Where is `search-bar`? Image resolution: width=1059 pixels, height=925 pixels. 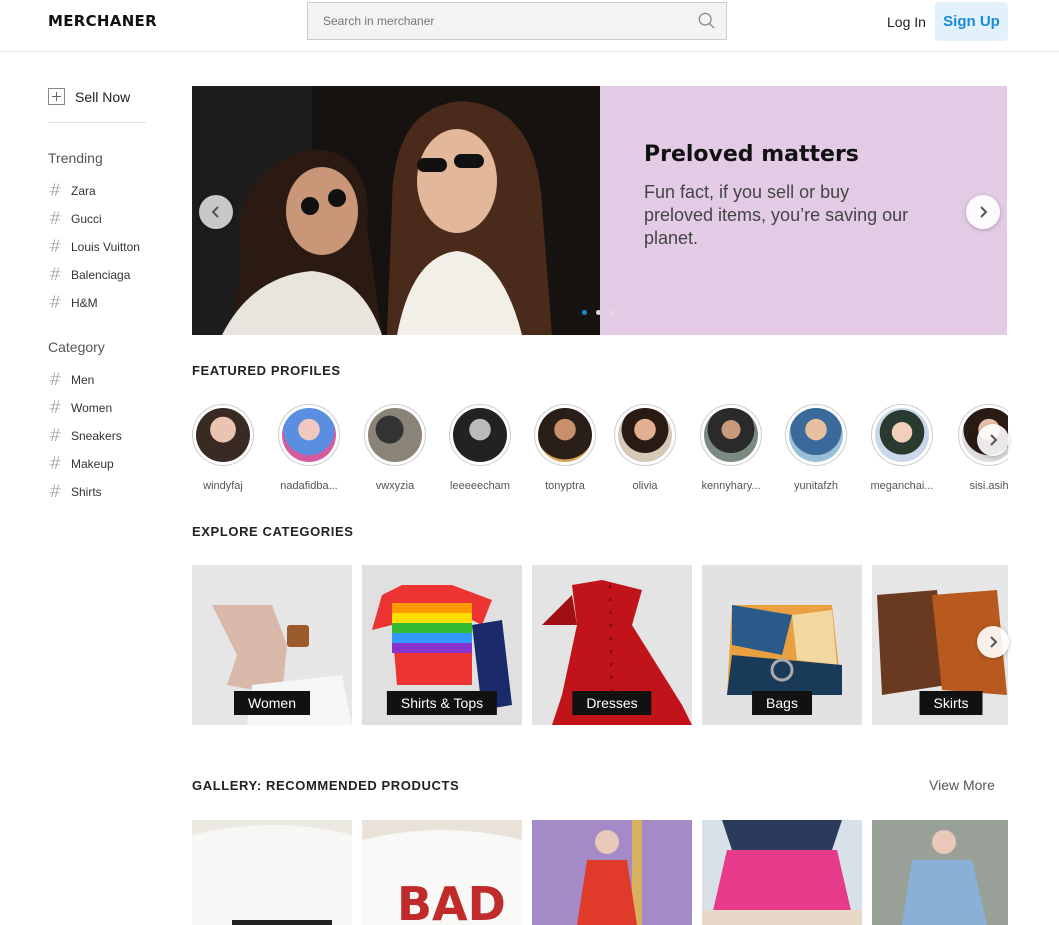 search-bar is located at coordinates (517, 21).